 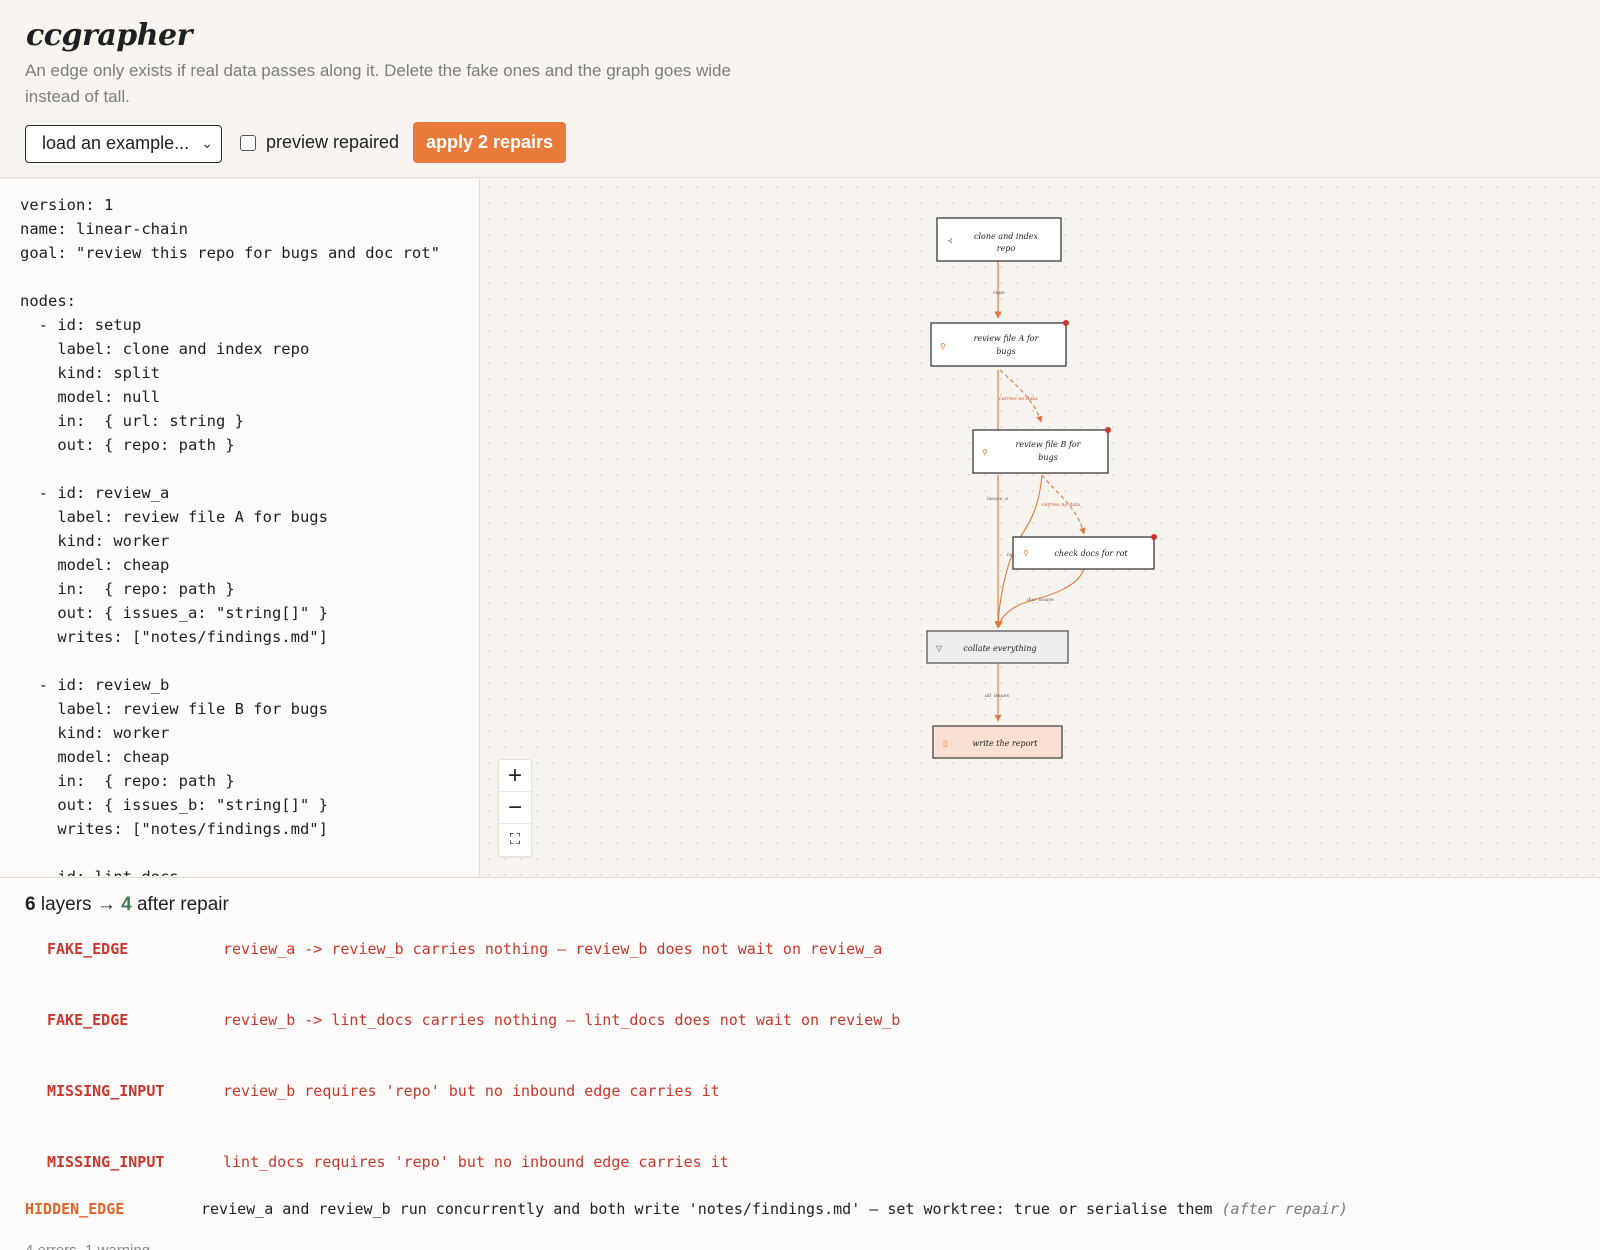 What do you see at coordinates (1049, 444) in the screenshot?
I see `node-label: review file B for` at bounding box center [1049, 444].